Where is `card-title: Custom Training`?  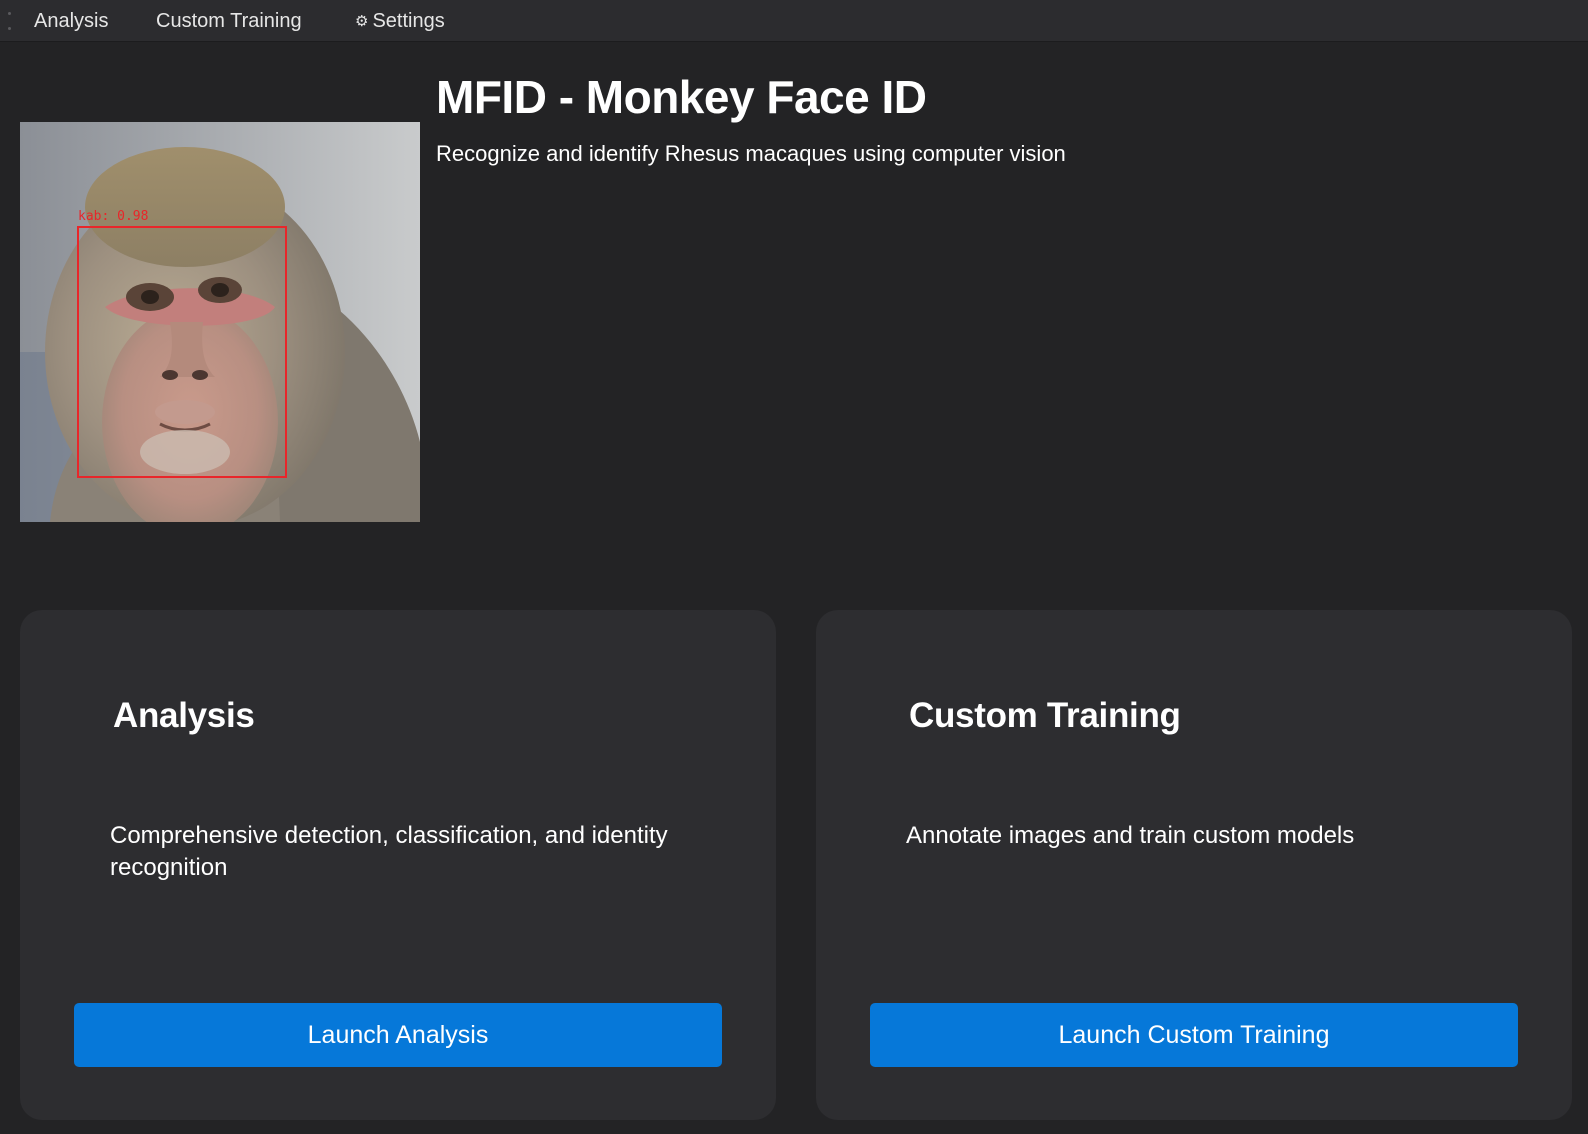
card-title: Custom Training is located at coordinates (1045, 715).